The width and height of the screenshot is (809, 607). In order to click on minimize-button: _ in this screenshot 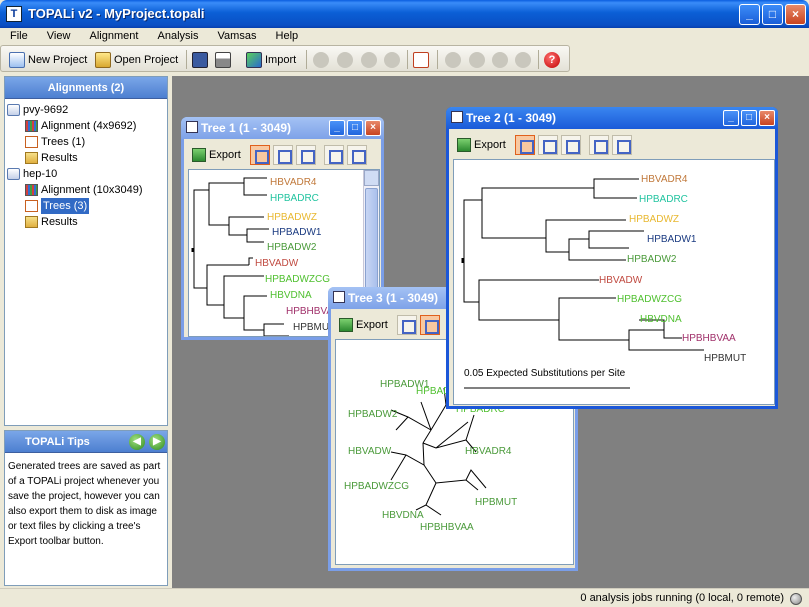, I will do `click(749, 14)`.